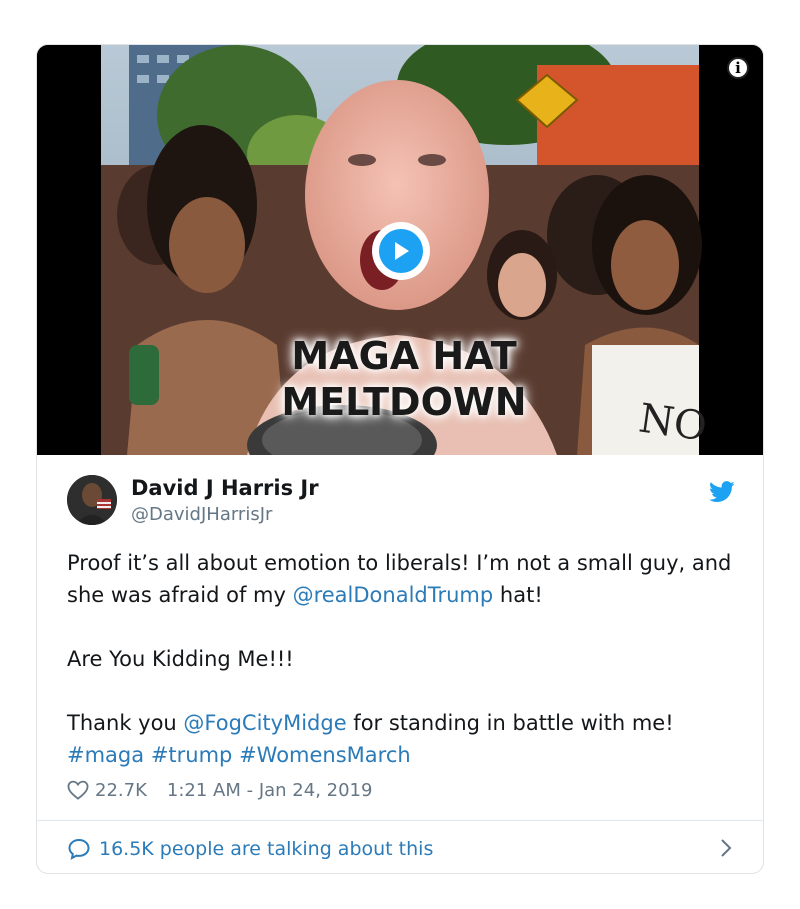 This screenshot has height=909, width=800. I want to click on protest-sign-text: NO, so click(673, 423).